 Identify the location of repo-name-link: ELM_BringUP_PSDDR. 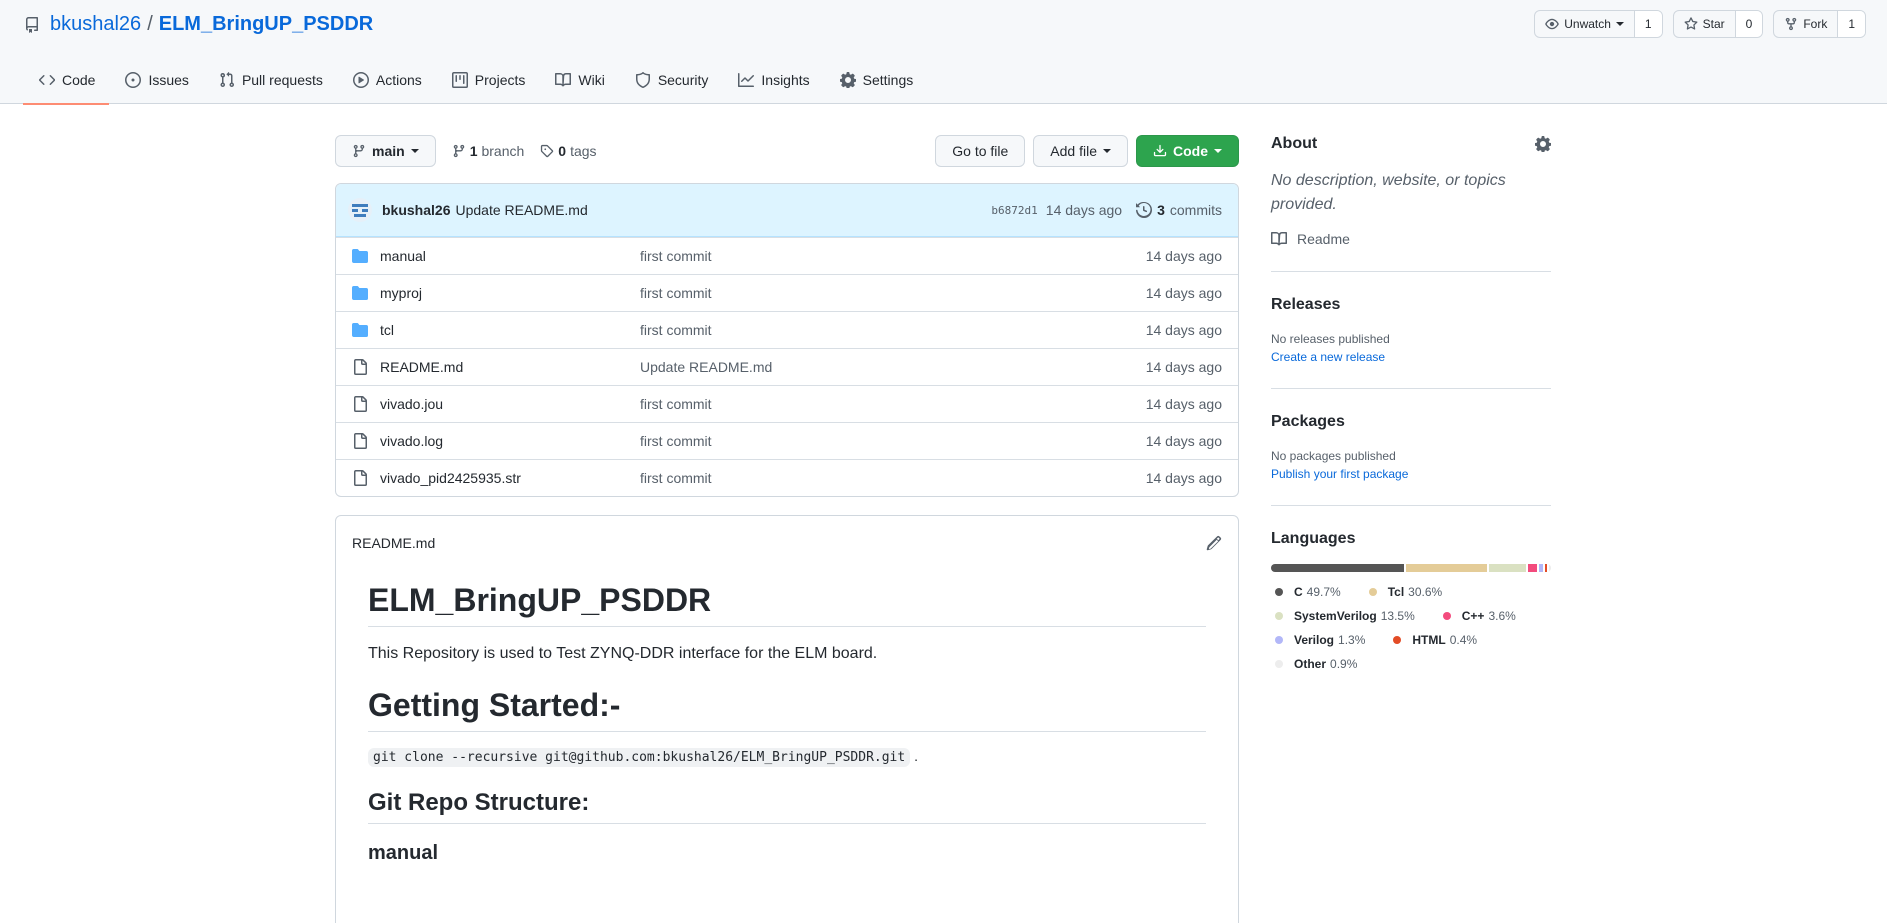
(266, 24).